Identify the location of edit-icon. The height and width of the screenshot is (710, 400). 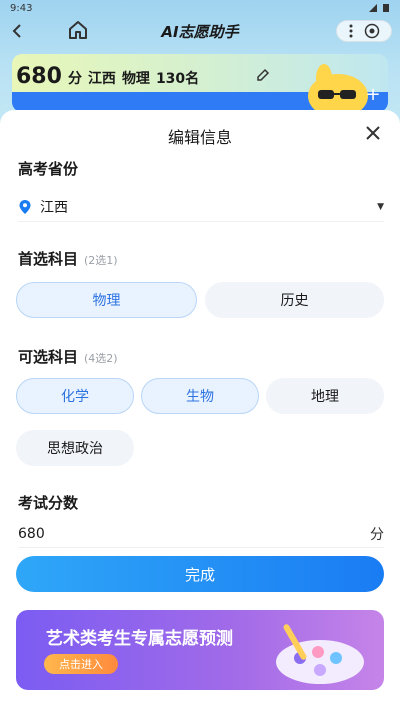
(263, 75).